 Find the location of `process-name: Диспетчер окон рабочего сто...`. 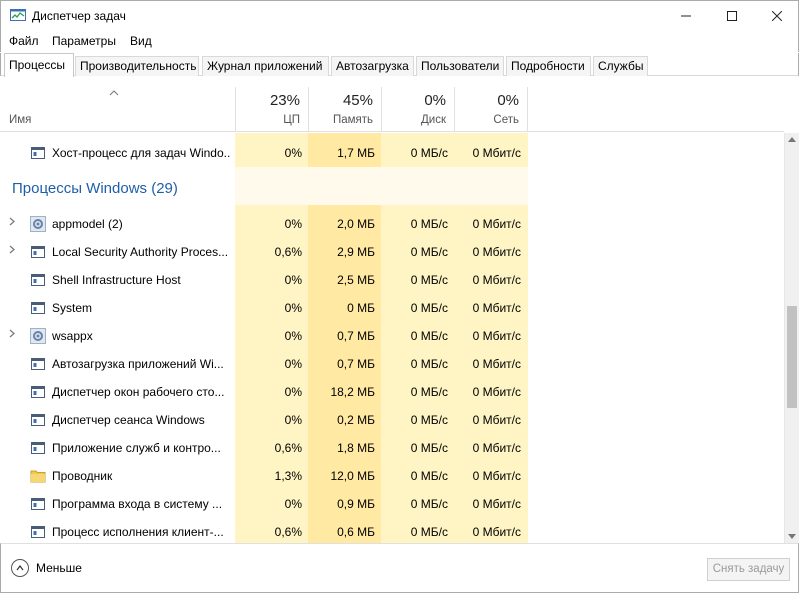

process-name: Диспетчер окон рабочего сто... is located at coordinates (138, 392).